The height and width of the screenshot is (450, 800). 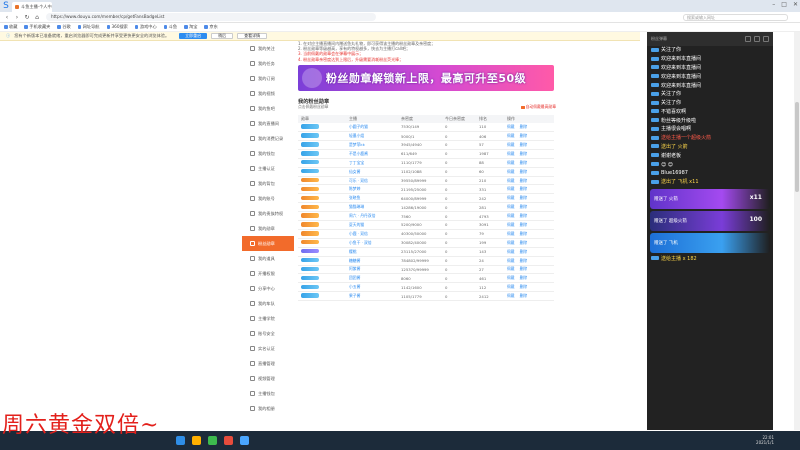 What do you see at coordinates (268, 333) in the screenshot?
I see `sidebar-item: 账号安全` at bounding box center [268, 333].